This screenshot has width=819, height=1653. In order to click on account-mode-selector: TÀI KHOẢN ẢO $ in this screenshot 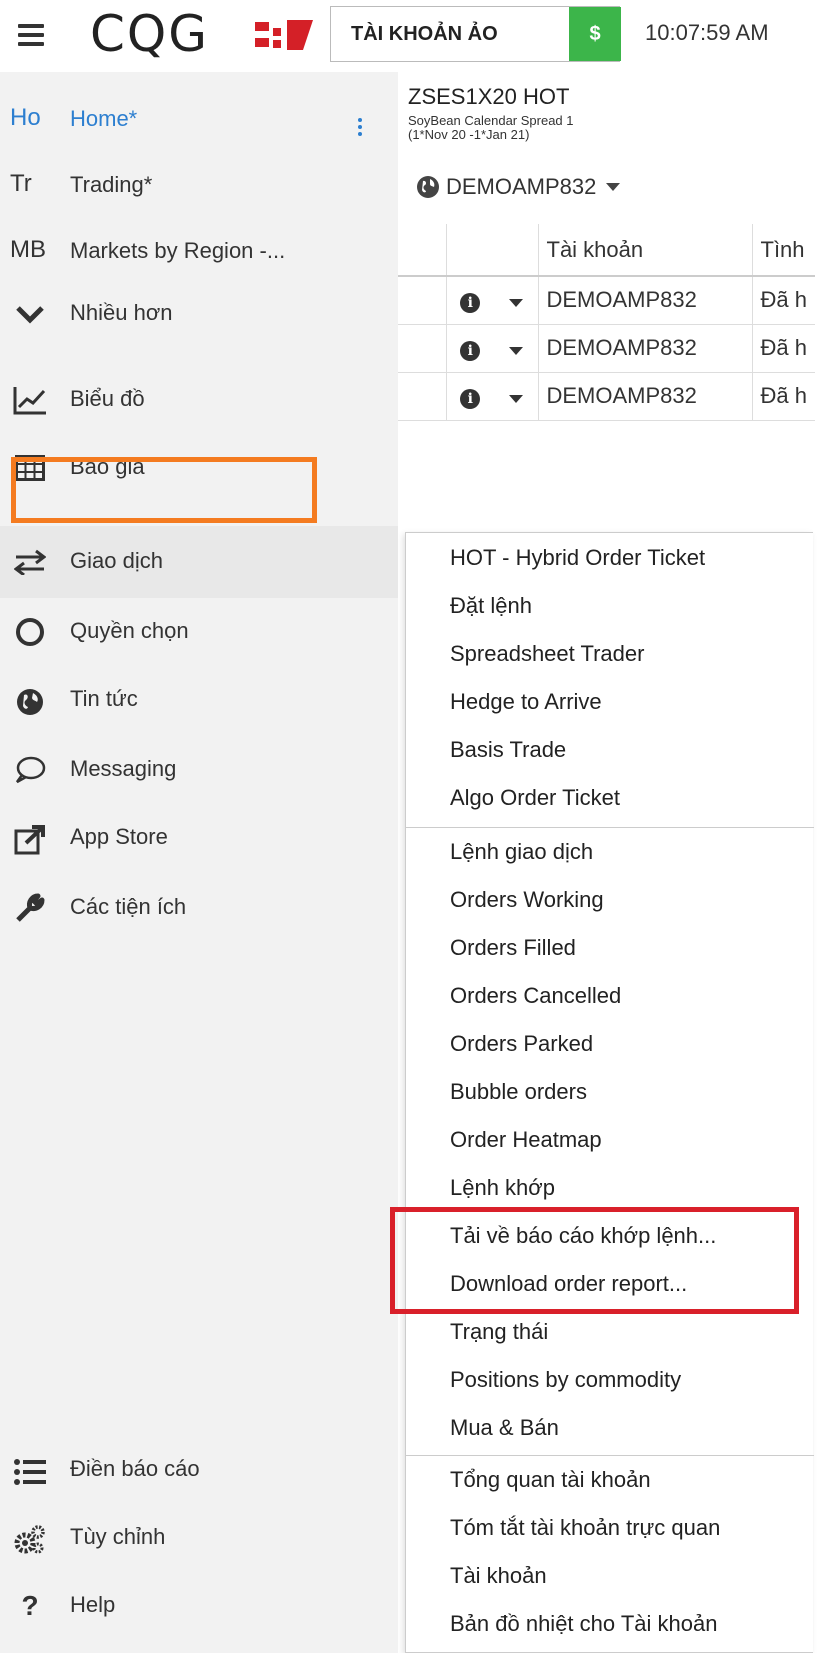, I will do `click(475, 34)`.